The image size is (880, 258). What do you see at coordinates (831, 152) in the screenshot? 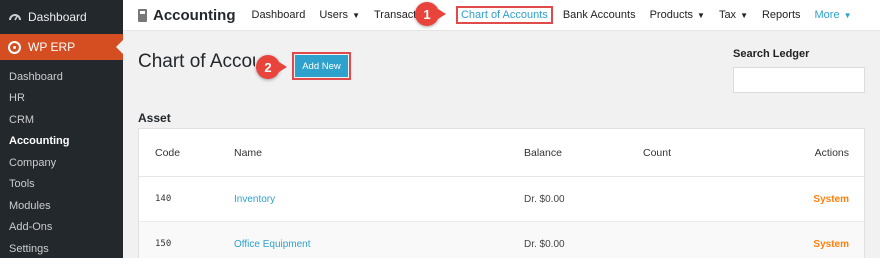
I see `header-actions: Actions` at bounding box center [831, 152].